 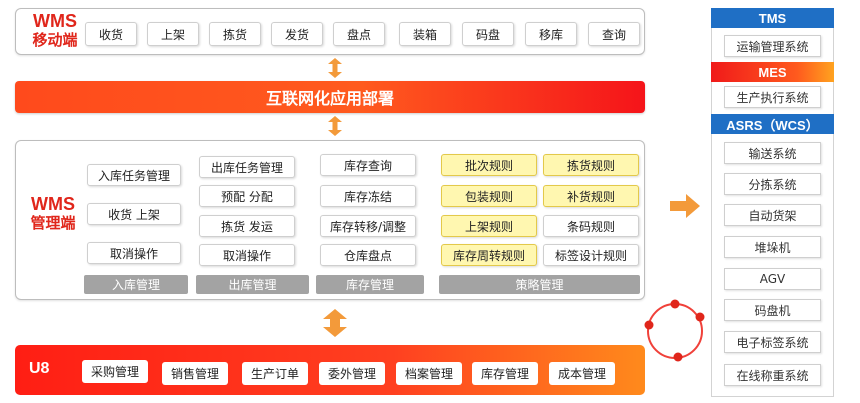 What do you see at coordinates (55, 40) in the screenshot?
I see `wms-mobile-title-line2: 移动端` at bounding box center [55, 40].